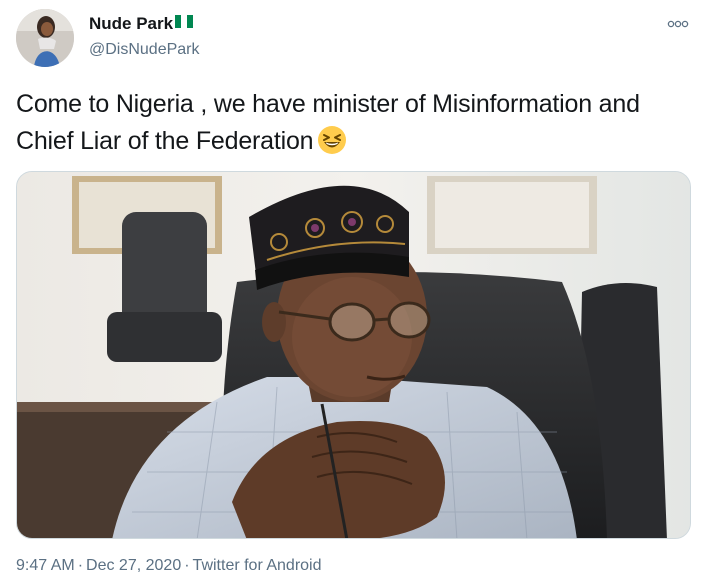 The width and height of the screenshot is (708, 583). What do you see at coordinates (133, 565) in the screenshot?
I see `tweet-date: Dec 27, 2020` at bounding box center [133, 565].